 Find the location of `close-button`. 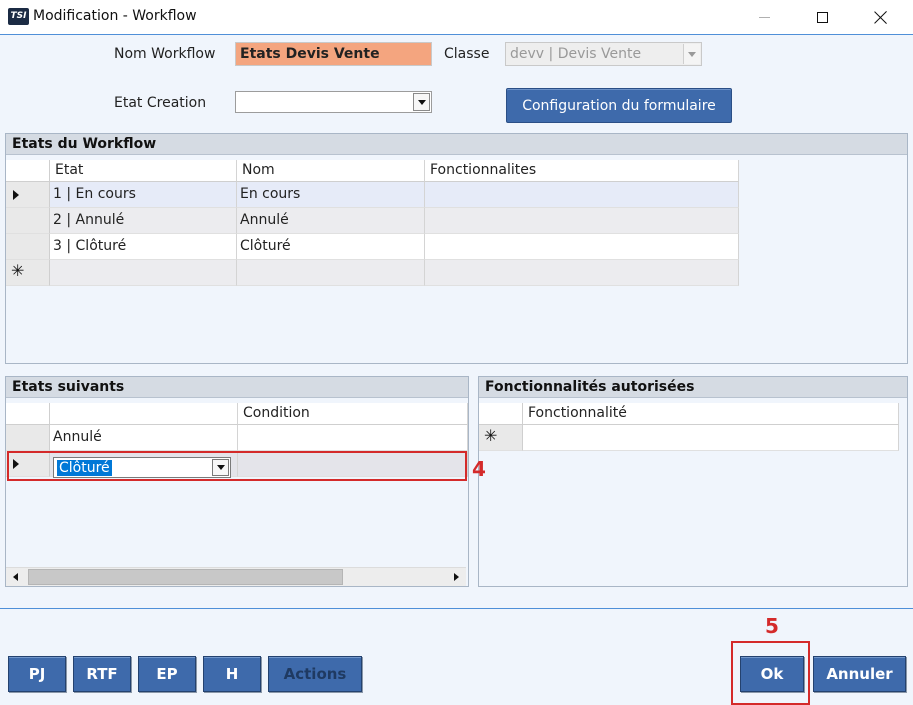

close-button is located at coordinates (880, 17).